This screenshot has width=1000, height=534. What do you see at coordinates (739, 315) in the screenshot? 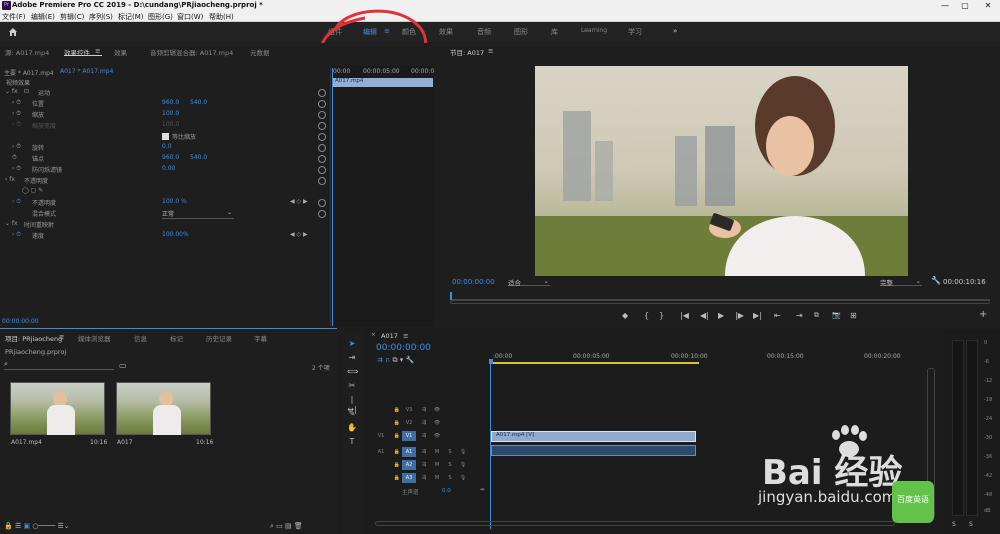
I see `step-forward-icon: |▶` at bounding box center [739, 315].